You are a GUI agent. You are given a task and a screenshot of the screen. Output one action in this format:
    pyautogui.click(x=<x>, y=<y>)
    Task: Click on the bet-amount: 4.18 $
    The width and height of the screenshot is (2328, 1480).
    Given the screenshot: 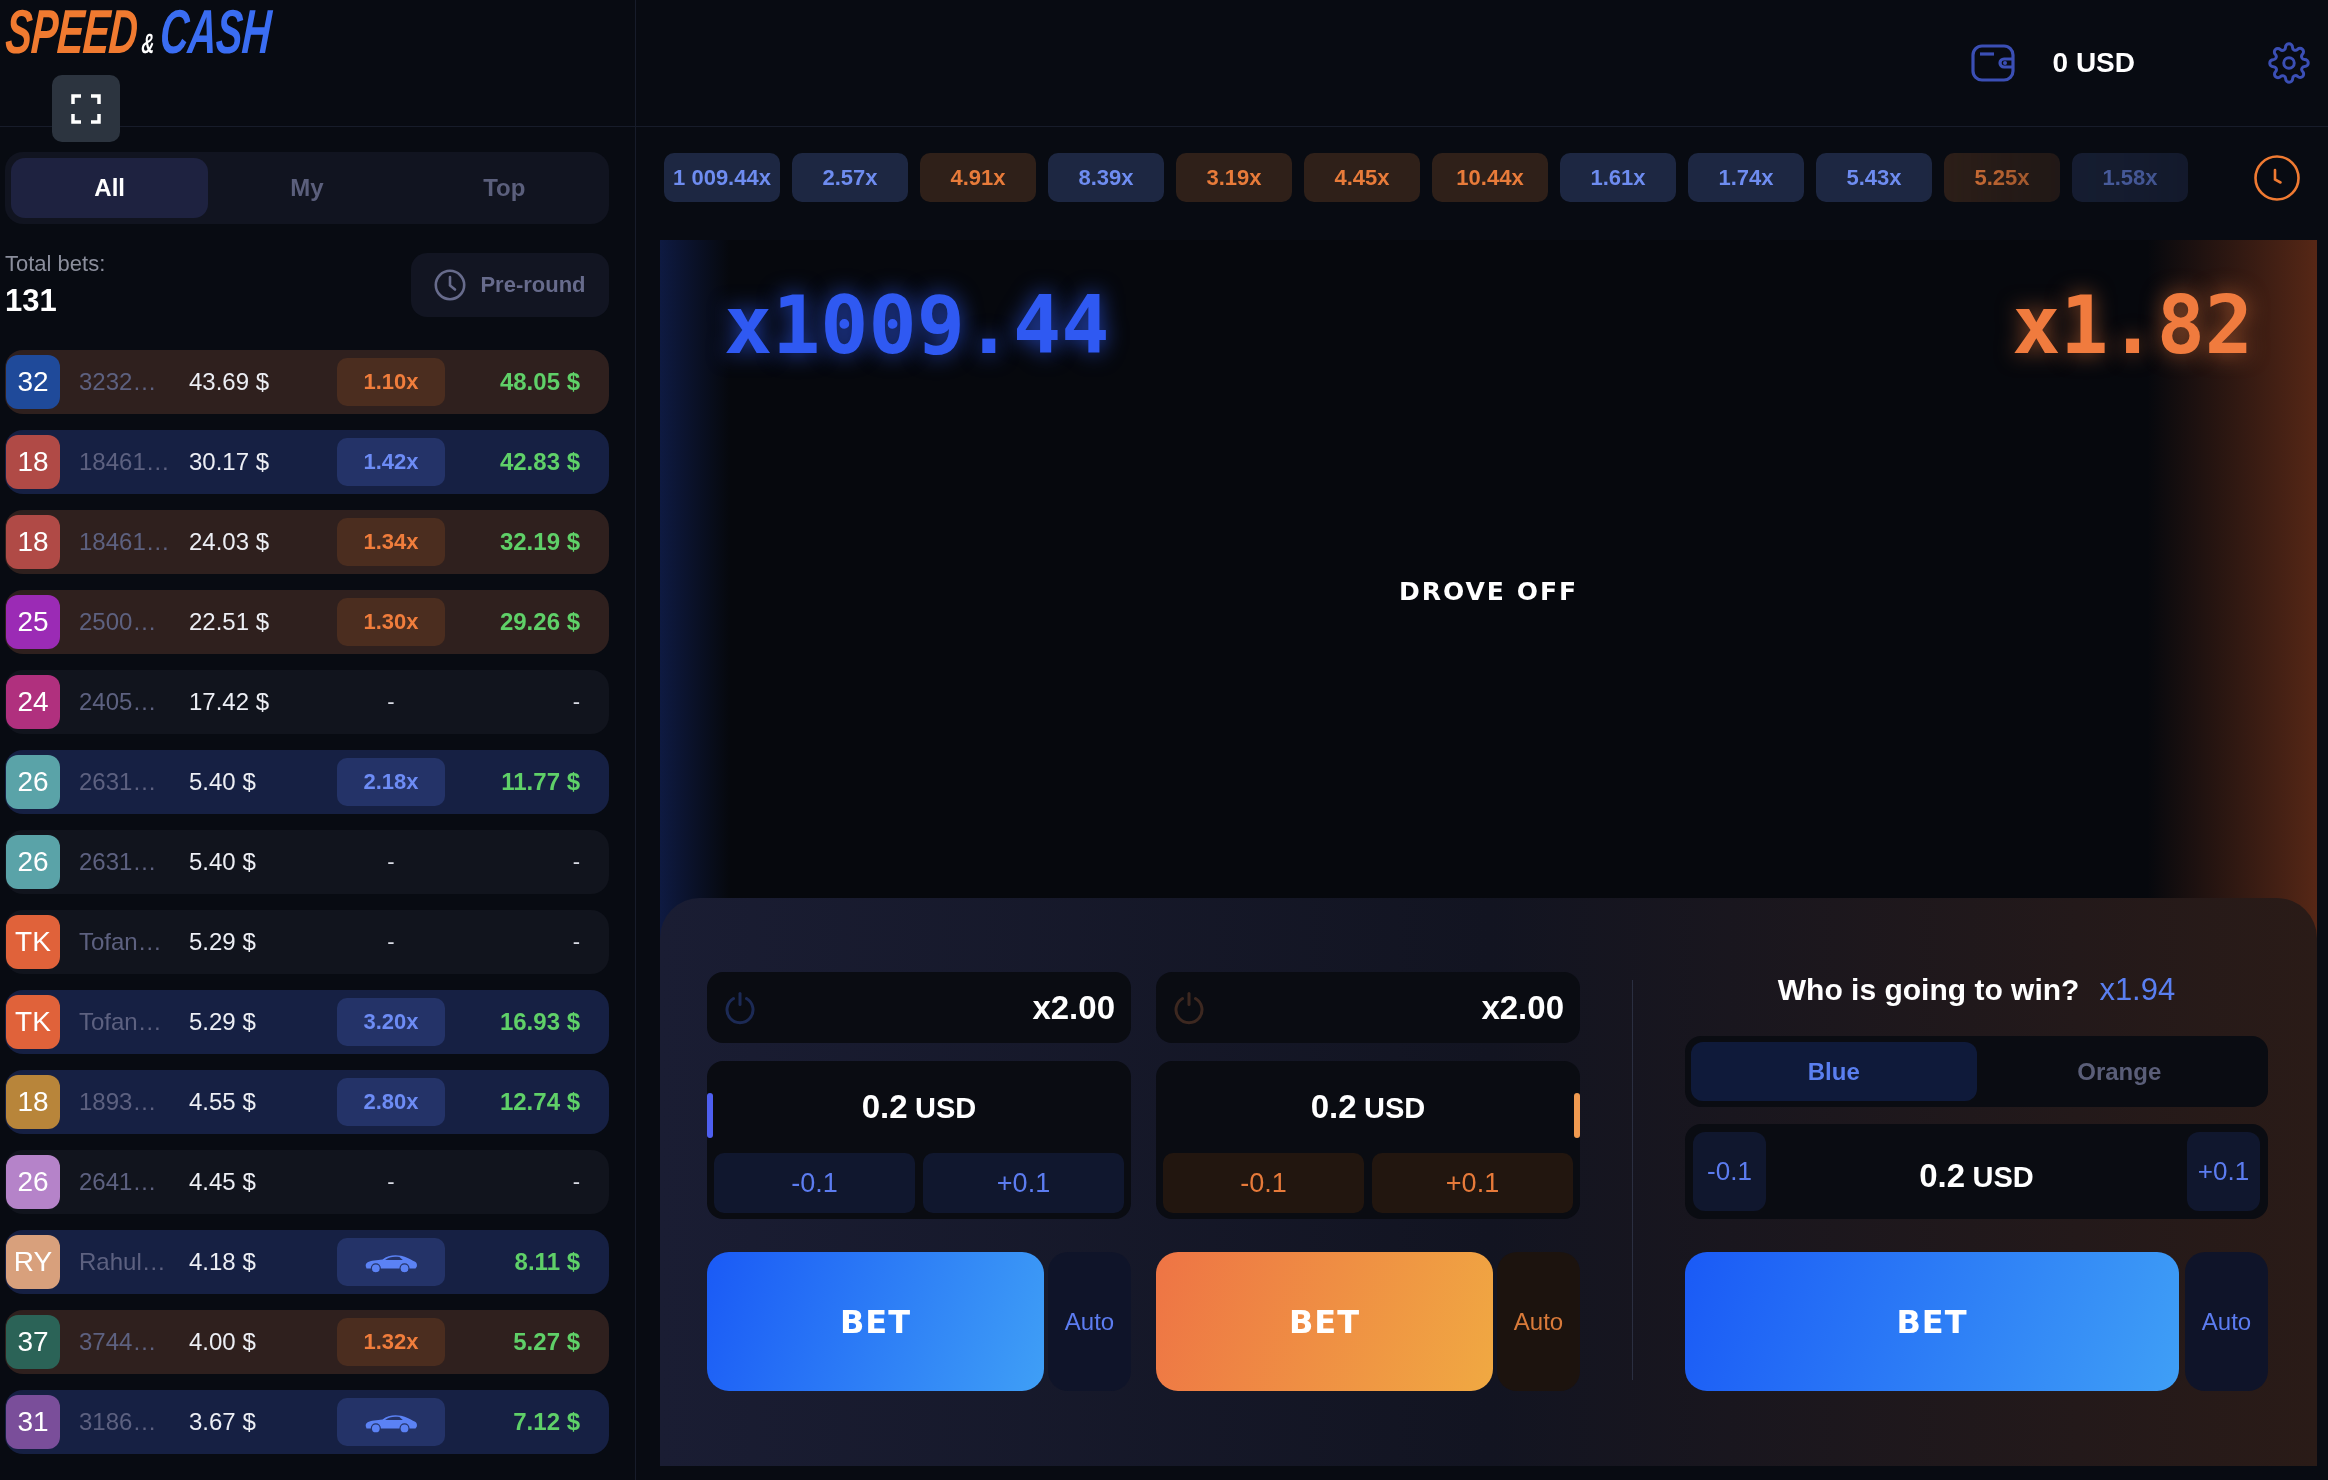 What is the action you would take?
    pyautogui.click(x=222, y=1262)
    